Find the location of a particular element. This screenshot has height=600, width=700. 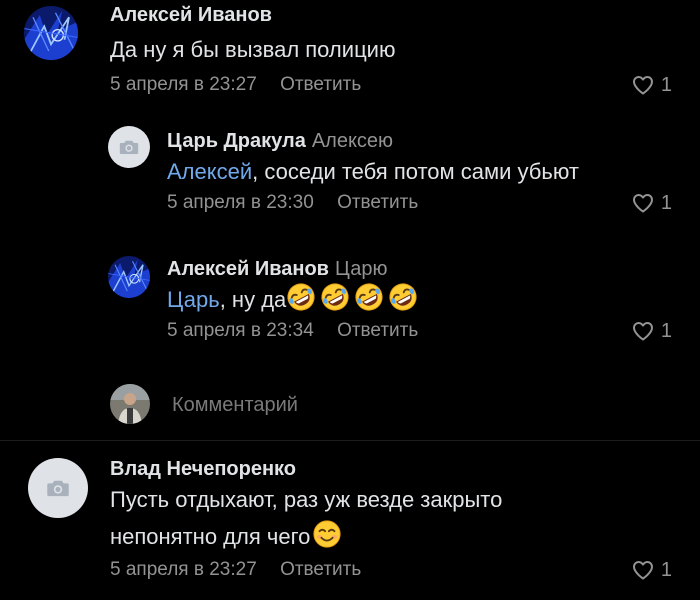

comment-compose: Комментарий is located at coordinates (390, 406).